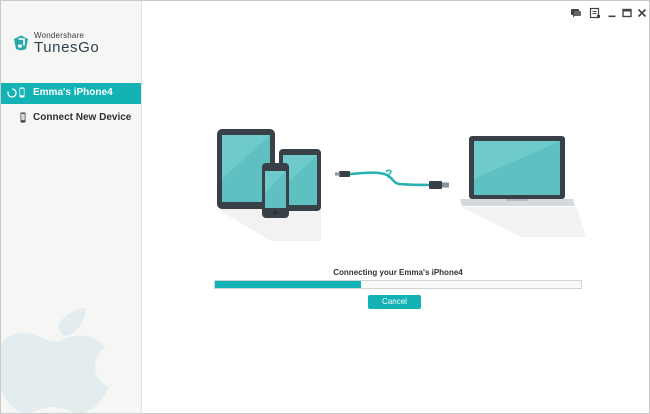 The image size is (650, 414). Describe the element at coordinates (595, 13) in the screenshot. I see `menu-icon` at that location.